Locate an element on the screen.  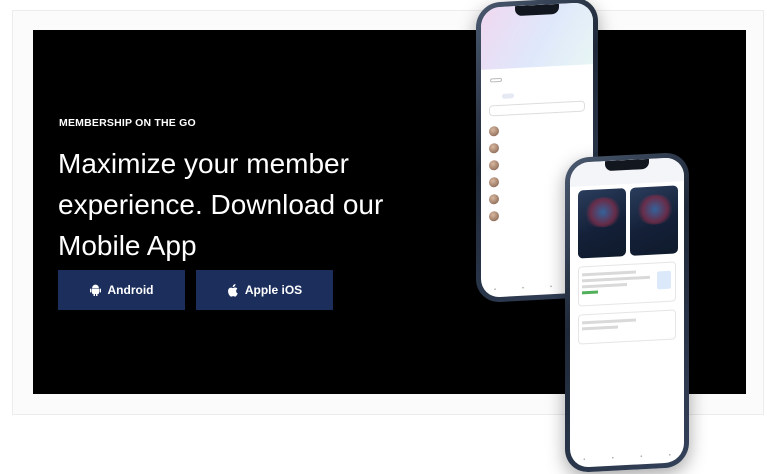
ios-download-button: Apple iOS is located at coordinates (264, 290).